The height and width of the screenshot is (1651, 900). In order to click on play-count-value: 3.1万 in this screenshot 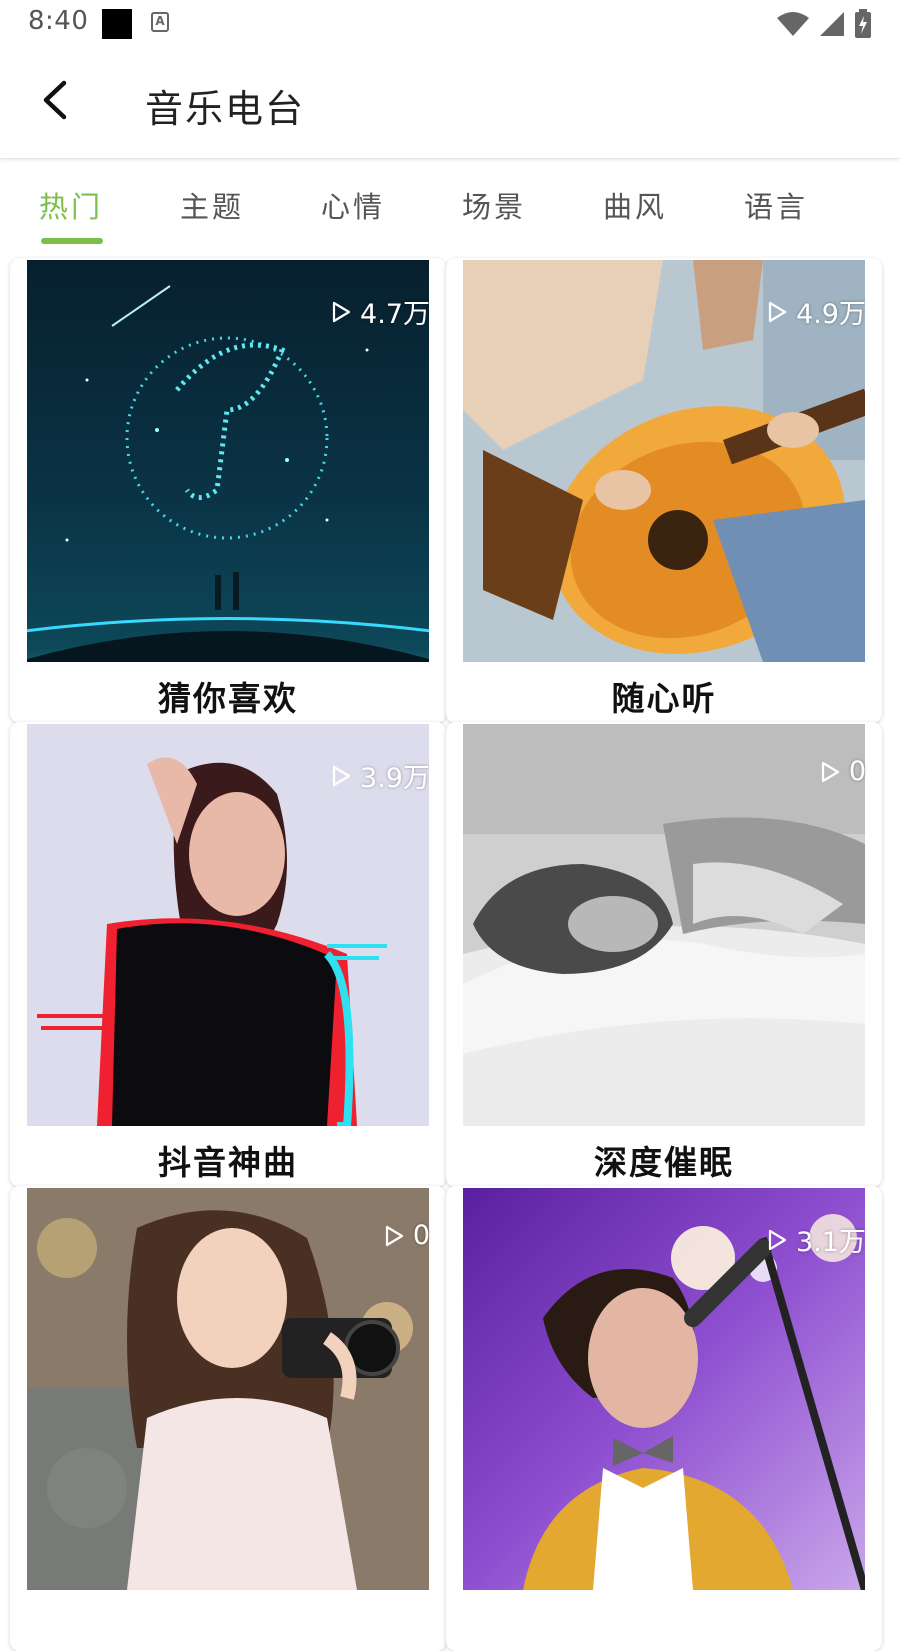, I will do `click(831, 1242)`.